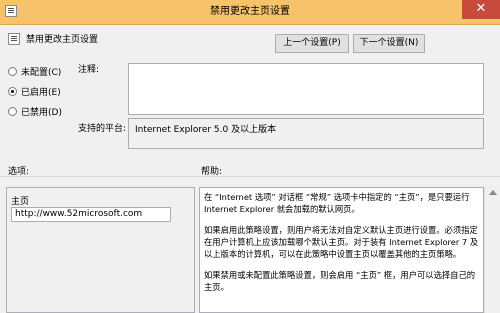 The width and height of the screenshot is (500, 313). What do you see at coordinates (306, 133) in the screenshot?
I see `platform-field: Internet Explorer 5.0 及以上版本` at bounding box center [306, 133].